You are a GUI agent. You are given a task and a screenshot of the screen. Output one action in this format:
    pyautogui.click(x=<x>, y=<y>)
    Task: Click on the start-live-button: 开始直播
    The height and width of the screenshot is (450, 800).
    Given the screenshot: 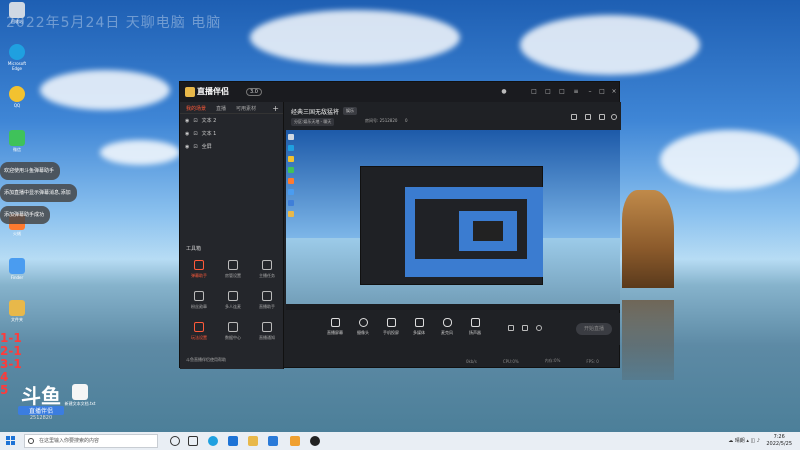 What is the action you would take?
    pyautogui.click(x=594, y=329)
    